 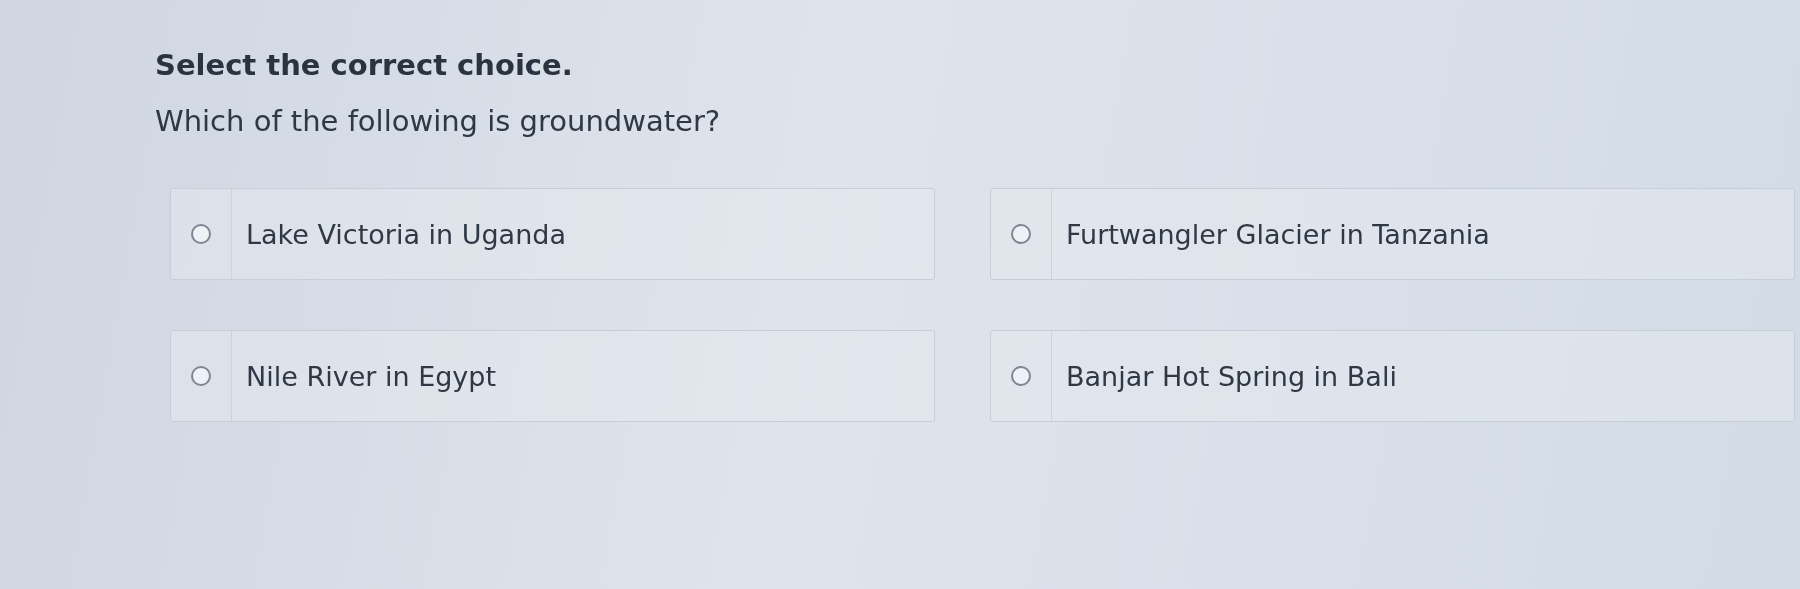 What do you see at coordinates (438, 121) in the screenshot?
I see `question-text: Which of the following is groundwater?` at bounding box center [438, 121].